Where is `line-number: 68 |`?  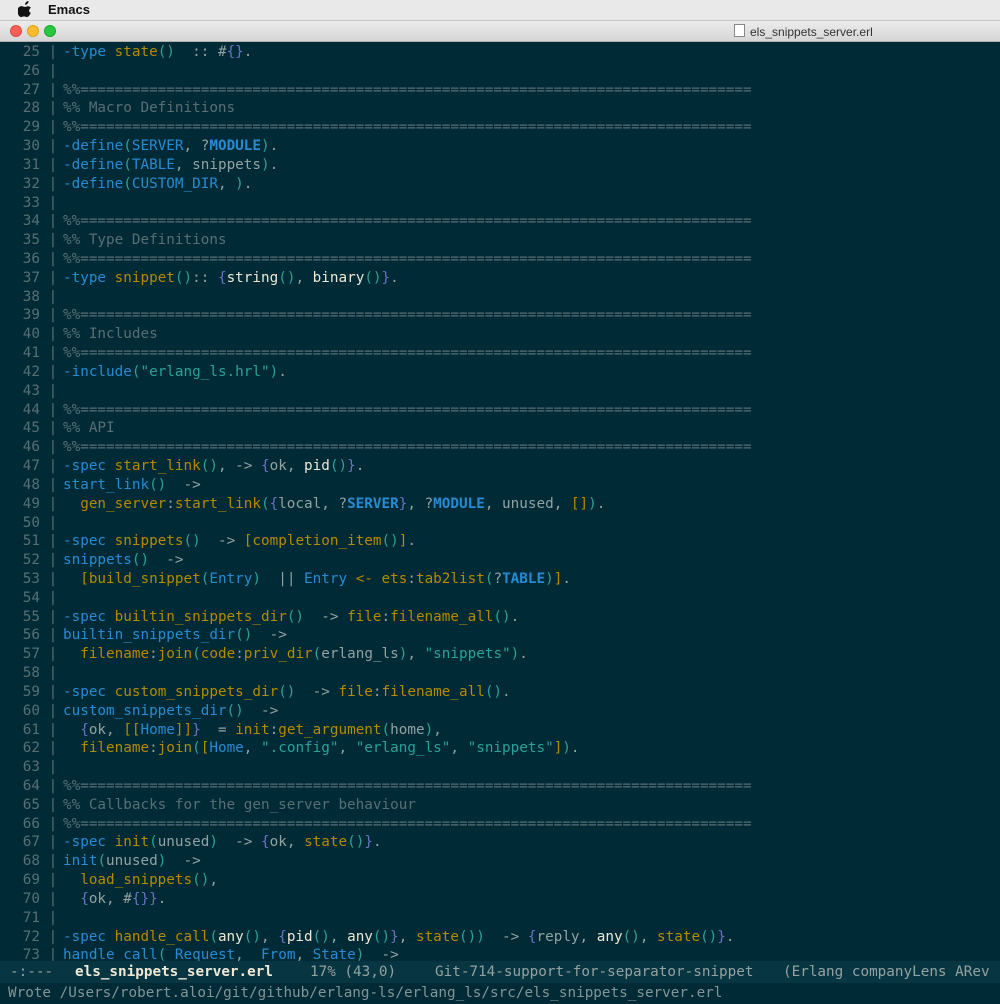 line-number: 68 | is located at coordinates (30, 861).